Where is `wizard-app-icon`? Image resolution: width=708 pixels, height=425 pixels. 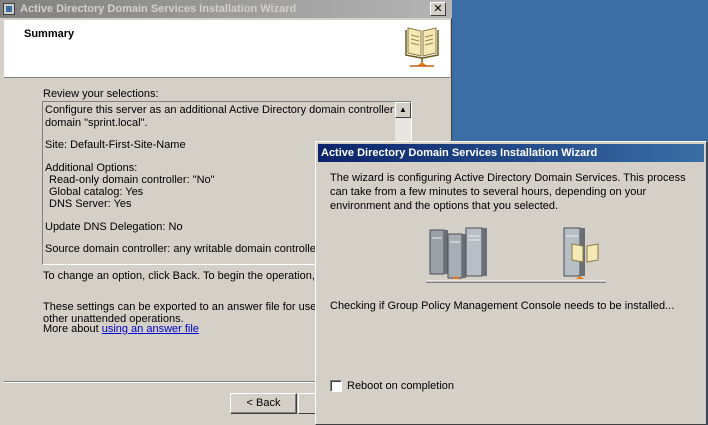
wizard-app-icon is located at coordinates (9, 9).